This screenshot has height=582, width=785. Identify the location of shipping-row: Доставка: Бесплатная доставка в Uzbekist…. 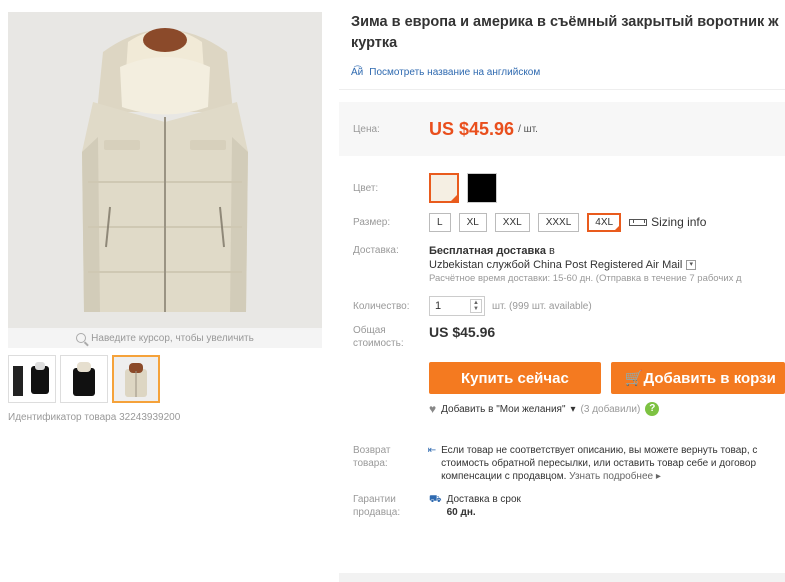
(562, 265).